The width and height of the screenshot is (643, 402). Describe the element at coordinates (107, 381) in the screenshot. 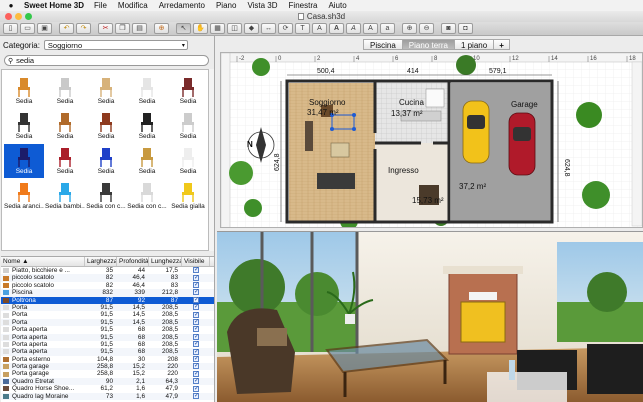

I see `table-row: Quadro Etretat 90 2,1 64,3 ✓` at that location.